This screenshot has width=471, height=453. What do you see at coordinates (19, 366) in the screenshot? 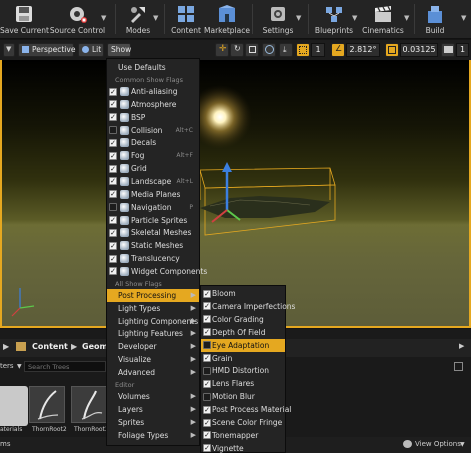
I see `filters-dropdown-icon: ▼` at bounding box center [19, 366].